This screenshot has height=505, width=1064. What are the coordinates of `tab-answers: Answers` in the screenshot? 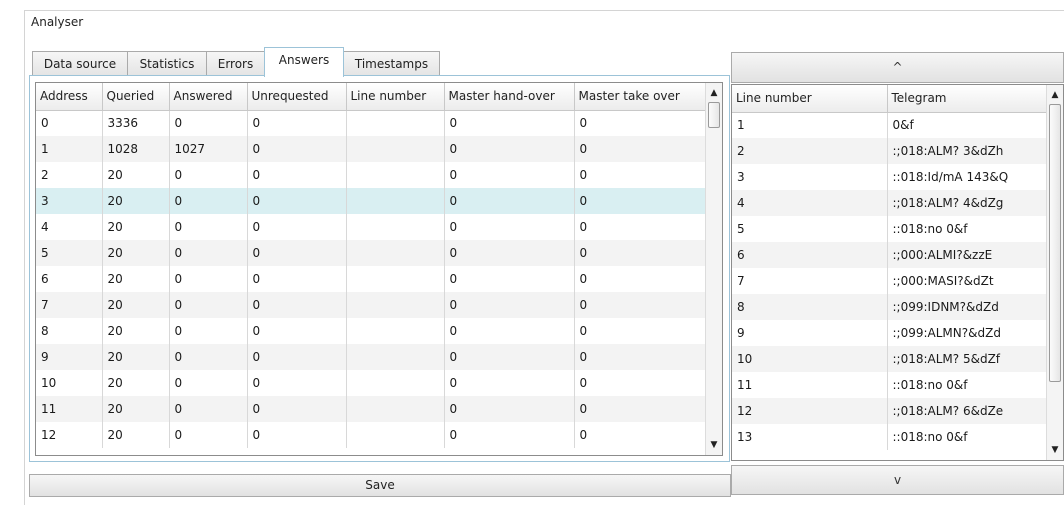 It's located at (304, 62).